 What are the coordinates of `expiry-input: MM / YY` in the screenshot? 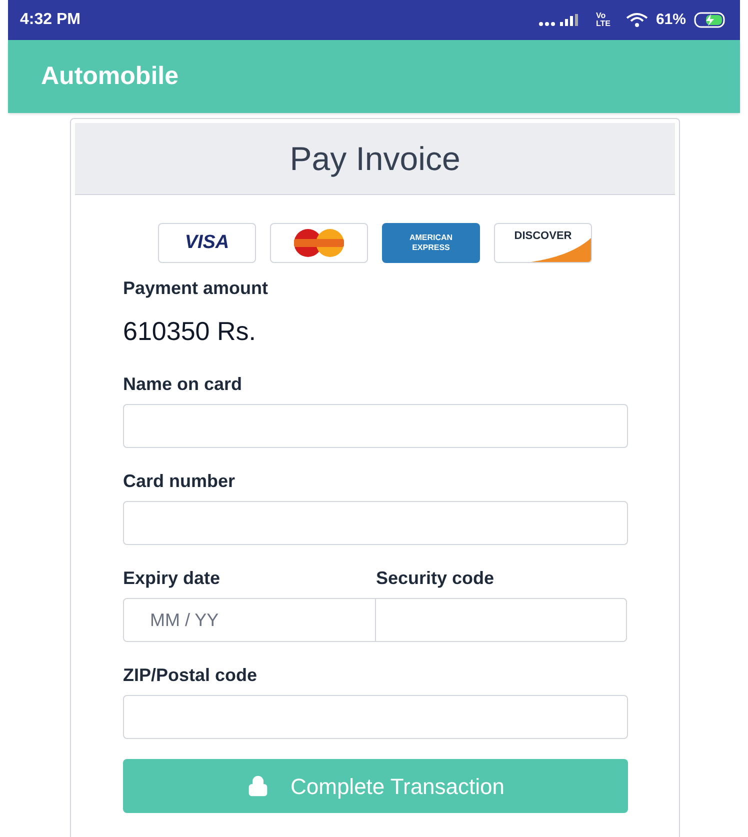 It's located at (249, 620).